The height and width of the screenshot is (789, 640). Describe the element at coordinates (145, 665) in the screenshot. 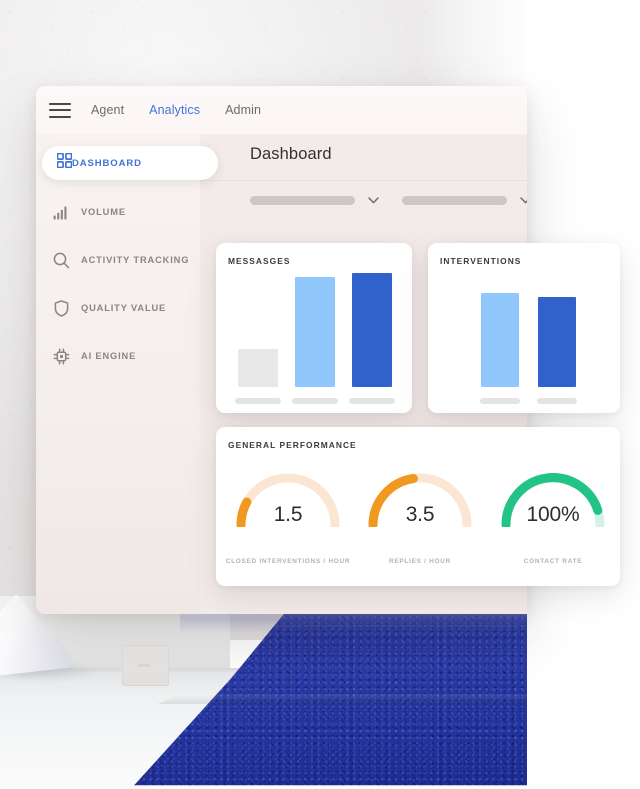

I see `wall-socket` at that location.